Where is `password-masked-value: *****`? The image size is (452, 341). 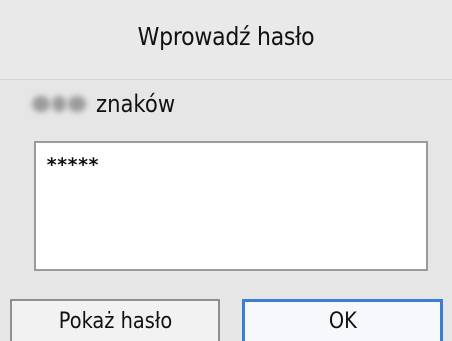 password-masked-value: ***** is located at coordinates (72, 165).